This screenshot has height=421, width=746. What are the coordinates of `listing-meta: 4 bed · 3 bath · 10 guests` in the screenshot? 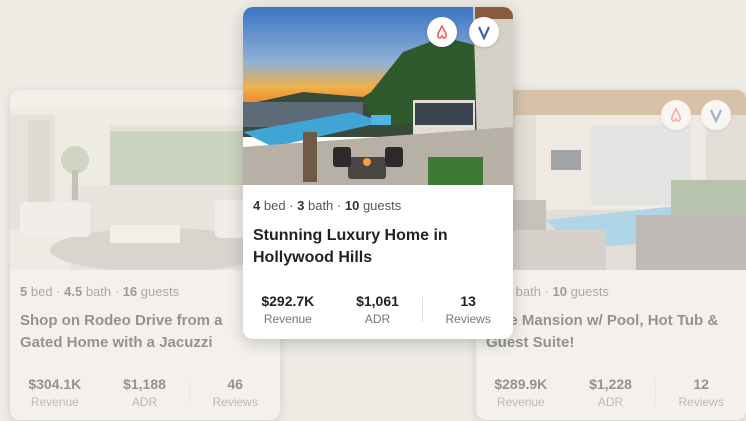 It's located at (327, 205).